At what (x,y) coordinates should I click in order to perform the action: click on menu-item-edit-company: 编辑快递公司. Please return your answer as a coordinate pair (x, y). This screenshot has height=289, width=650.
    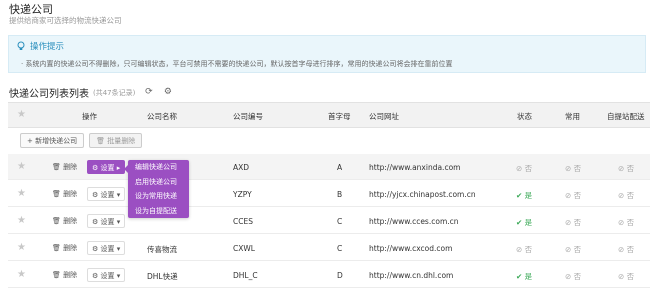
    Looking at the image, I should click on (158, 167).